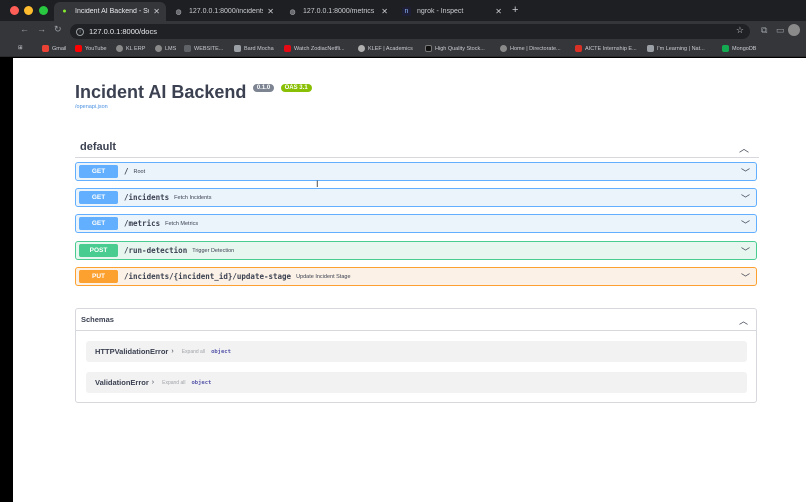 This screenshot has width=806, height=502. I want to click on schemas-header: Schemas ︿, so click(416, 320).